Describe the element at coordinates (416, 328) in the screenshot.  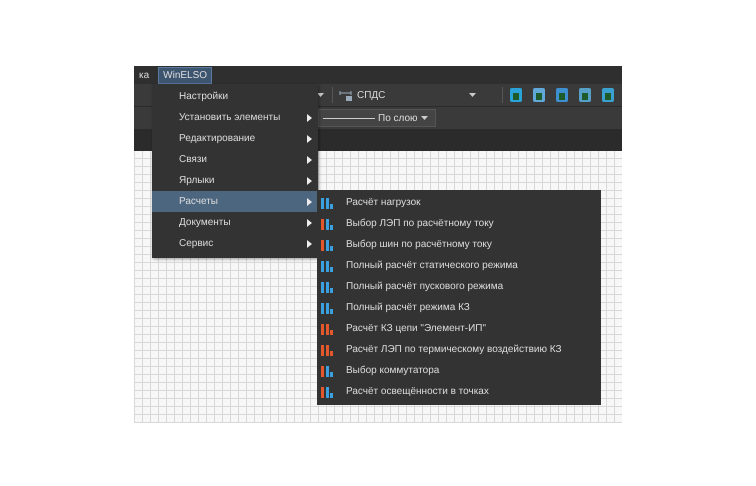
I see `submenu-item-label: Расчёт КЗ цепи "Элемент-ИП"` at that location.